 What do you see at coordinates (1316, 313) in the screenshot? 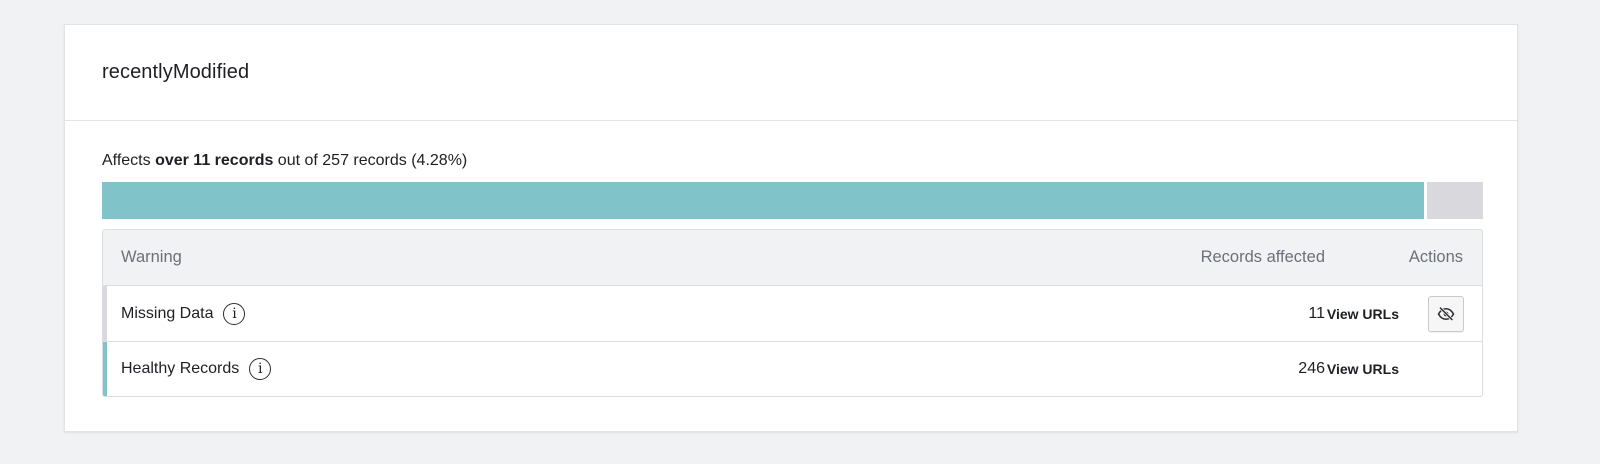
I see `records-count: 11` at bounding box center [1316, 313].